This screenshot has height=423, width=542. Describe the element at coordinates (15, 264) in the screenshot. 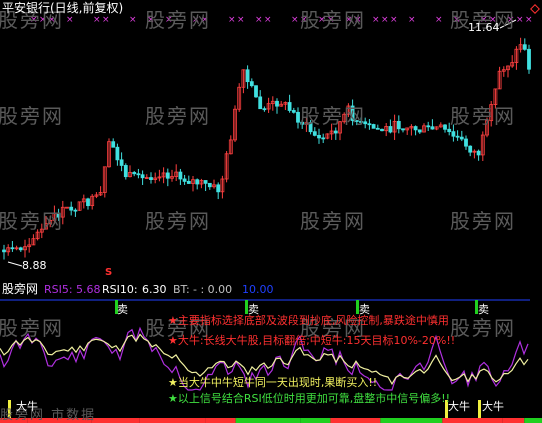

I see `low-price-arrow` at that location.